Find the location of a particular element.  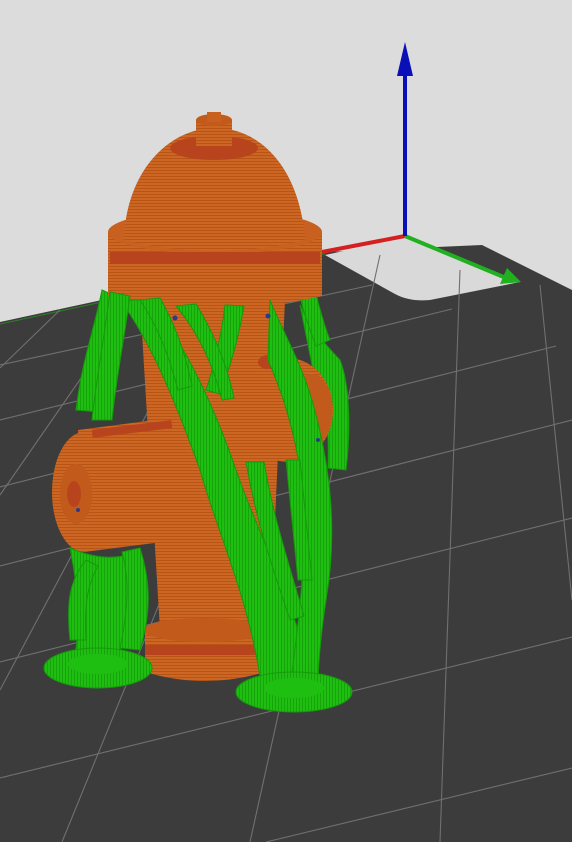

support-base-right-top is located at coordinates (294, 688).